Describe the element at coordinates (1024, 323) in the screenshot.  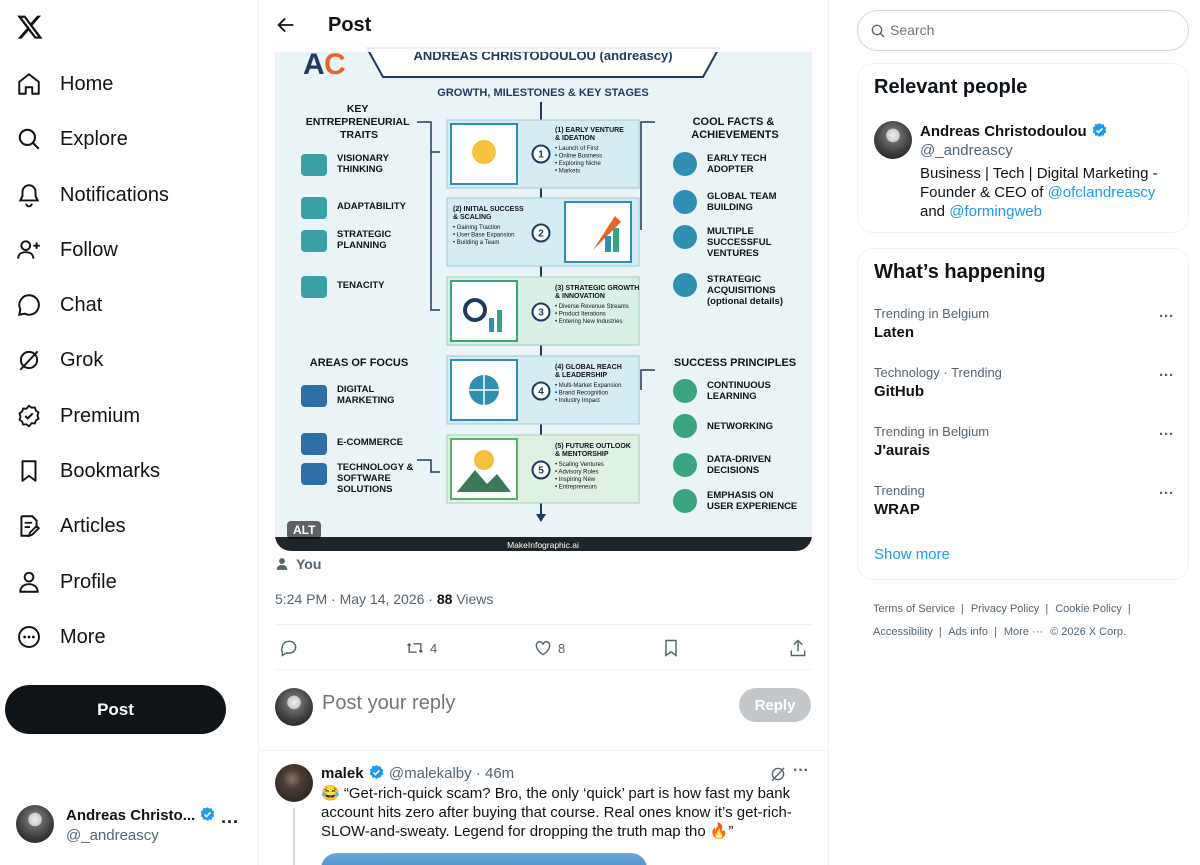
I see `trend-item: Trending in Belgium Laten ···` at that location.